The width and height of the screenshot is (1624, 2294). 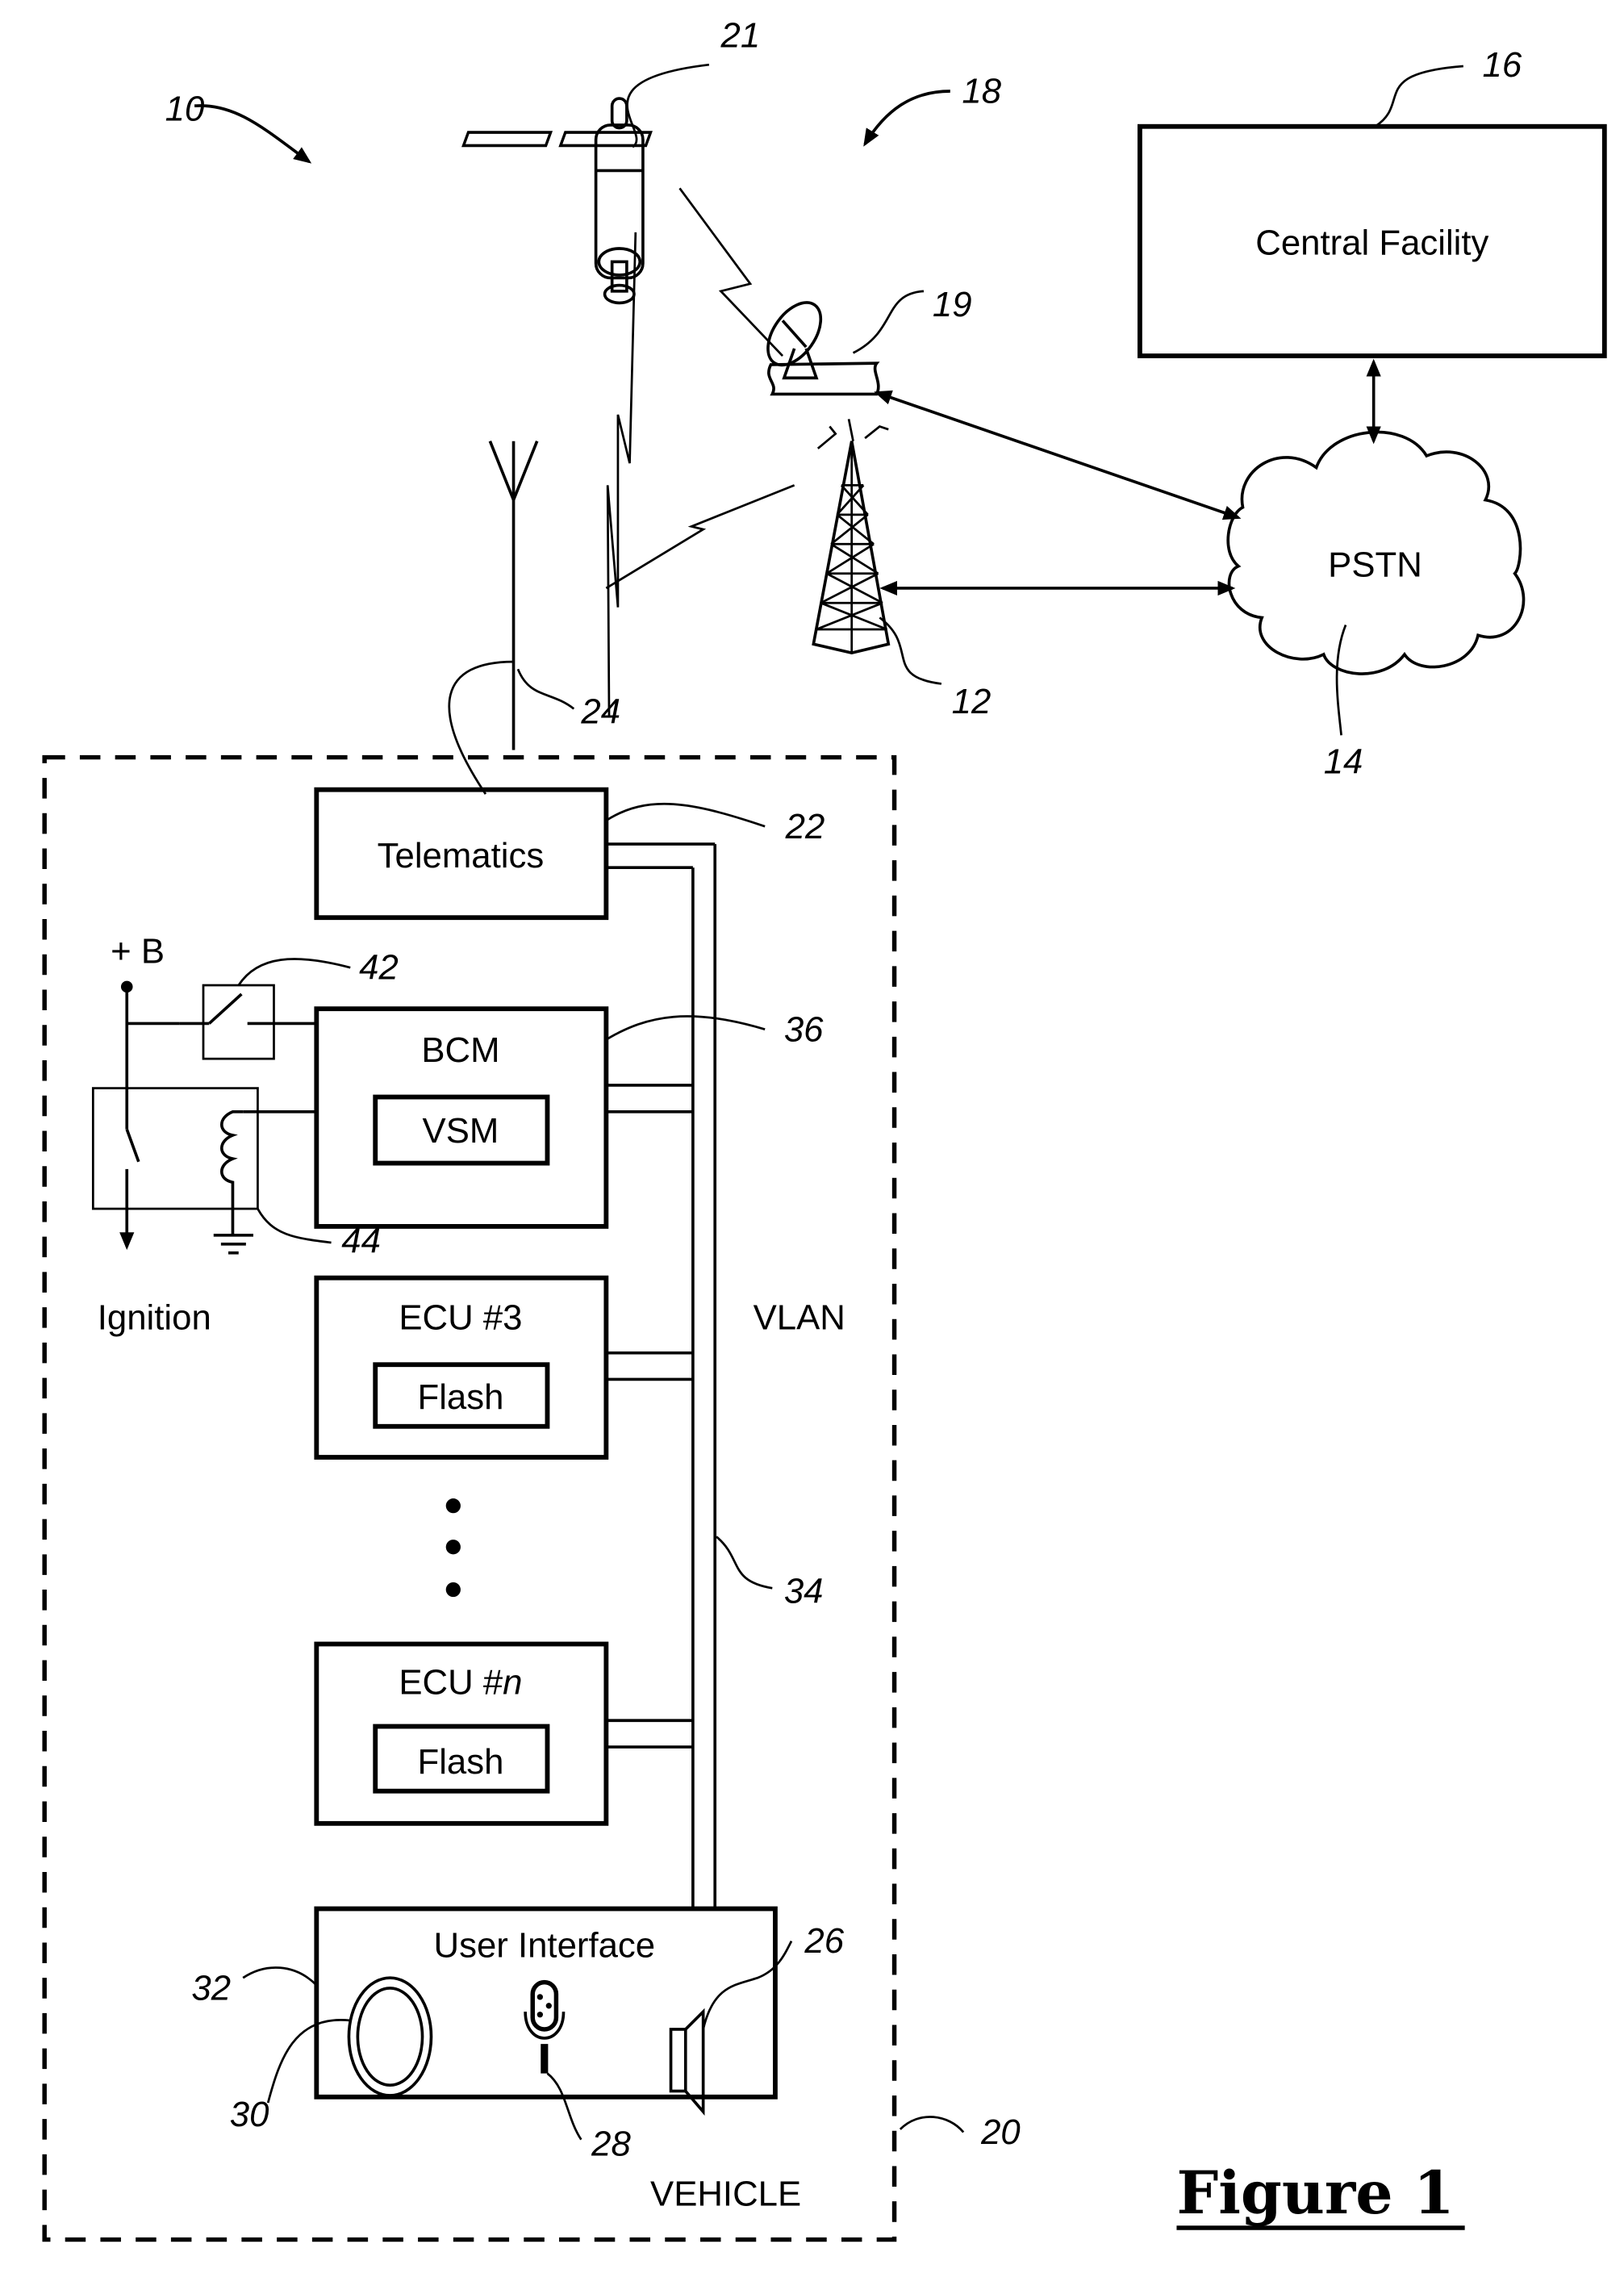 What do you see at coordinates (932, 2125) in the screenshot?
I see `ref-vehicle-leader` at bounding box center [932, 2125].